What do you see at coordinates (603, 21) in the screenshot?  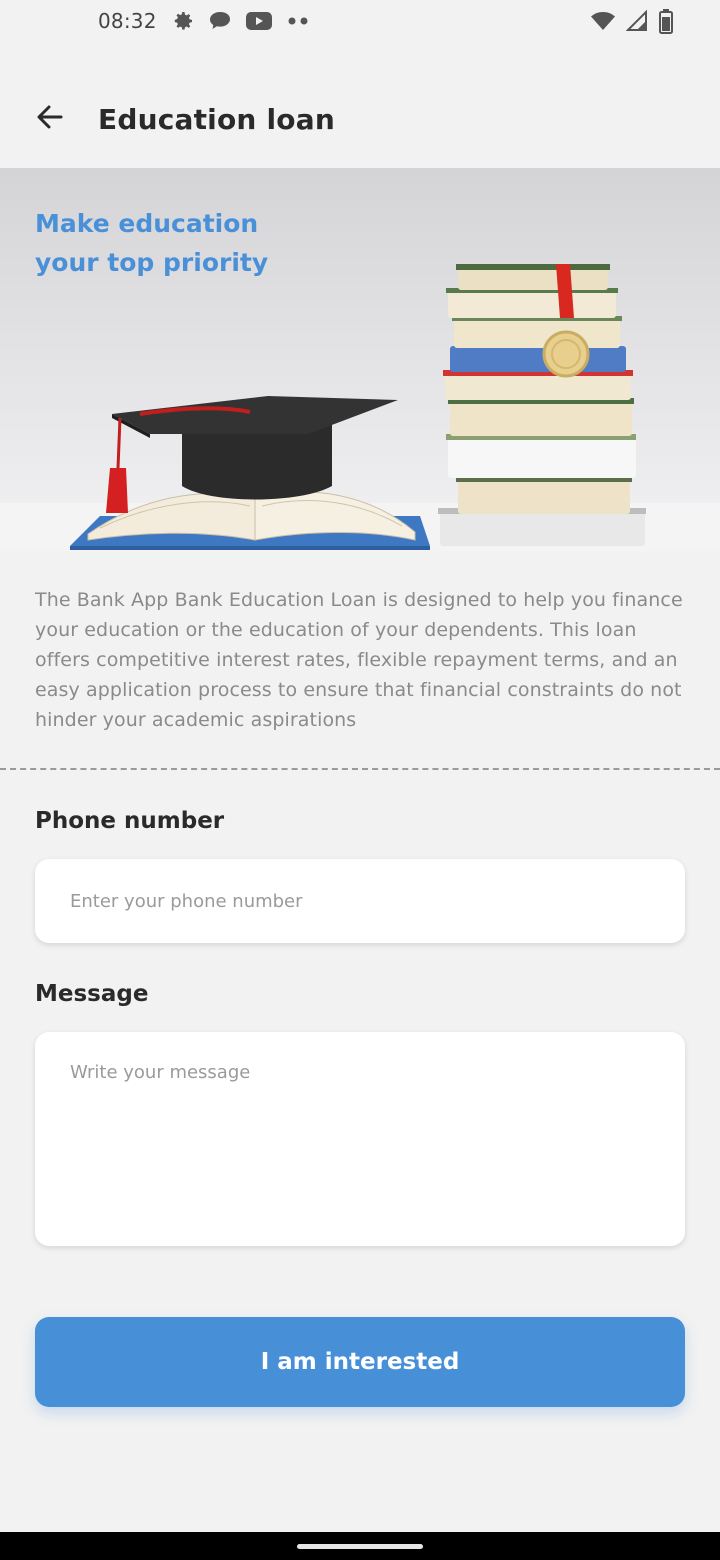 I see `wifi-icon` at bounding box center [603, 21].